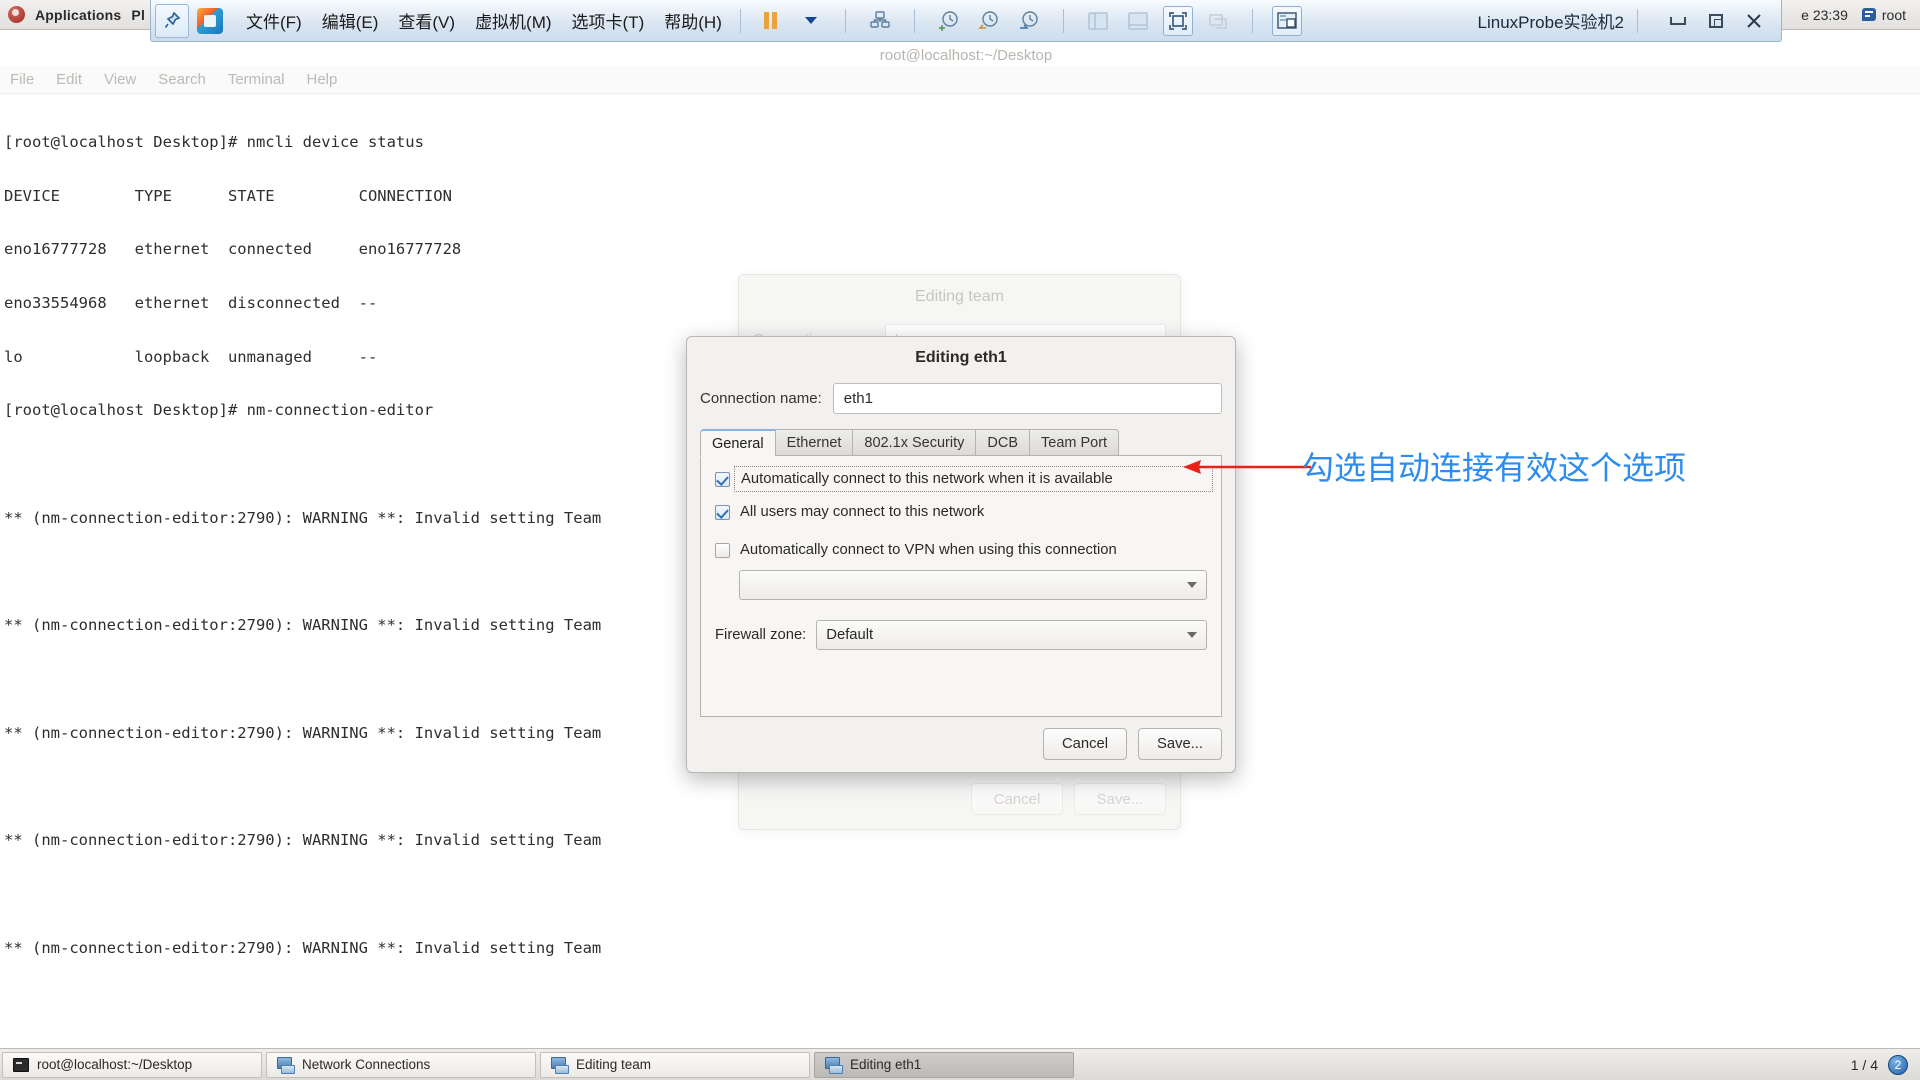 This screenshot has height=1080, width=1920. I want to click on editing-team-title: Editing team, so click(959, 296).